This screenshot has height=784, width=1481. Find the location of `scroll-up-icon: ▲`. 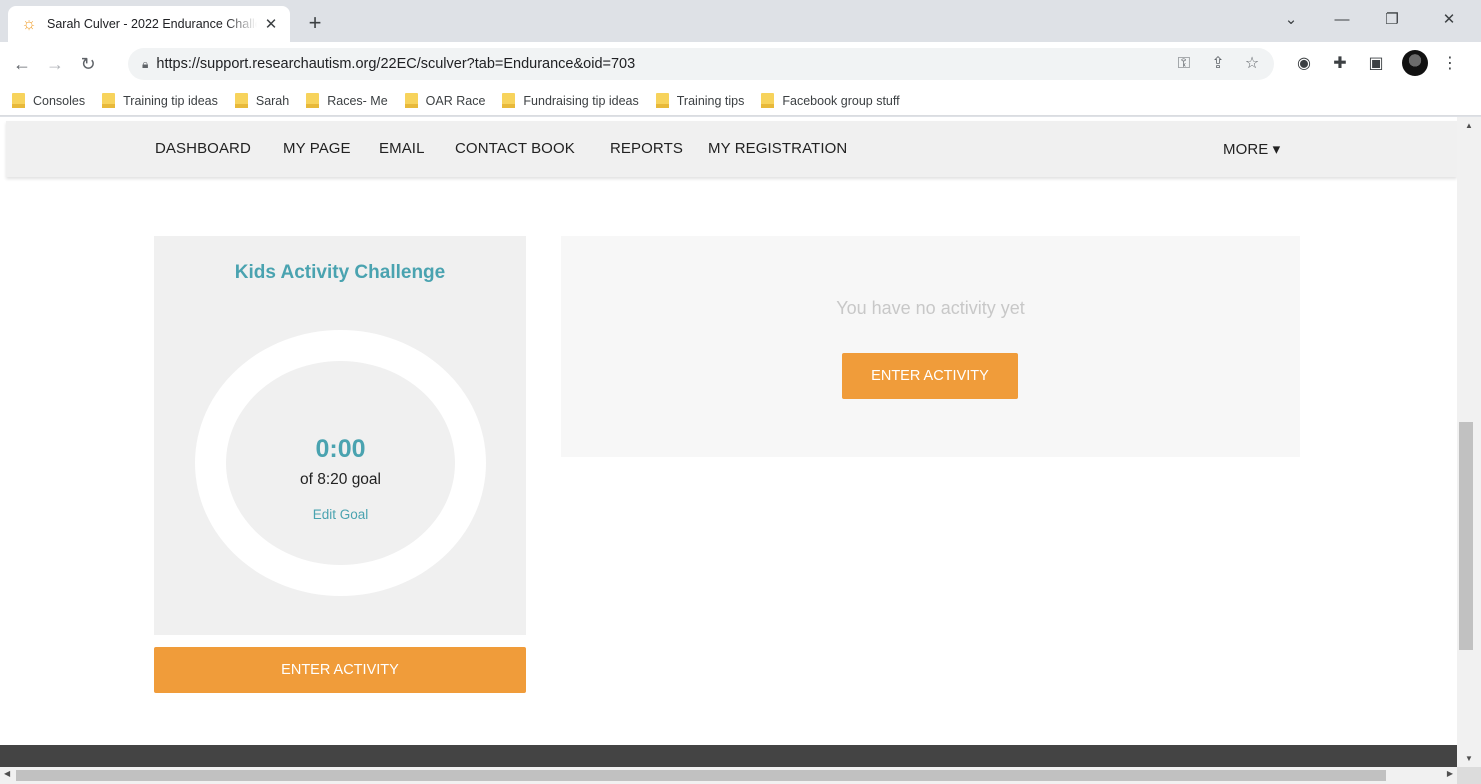

scroll-up-icon: ▲ is located at coordinates (1469, 125).